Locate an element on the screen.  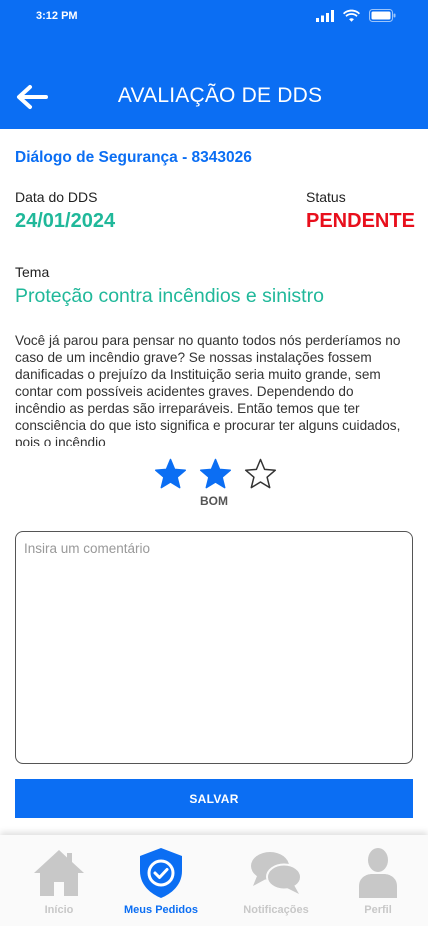
chat-bubbles-icon is located at coordinates (276, 873).